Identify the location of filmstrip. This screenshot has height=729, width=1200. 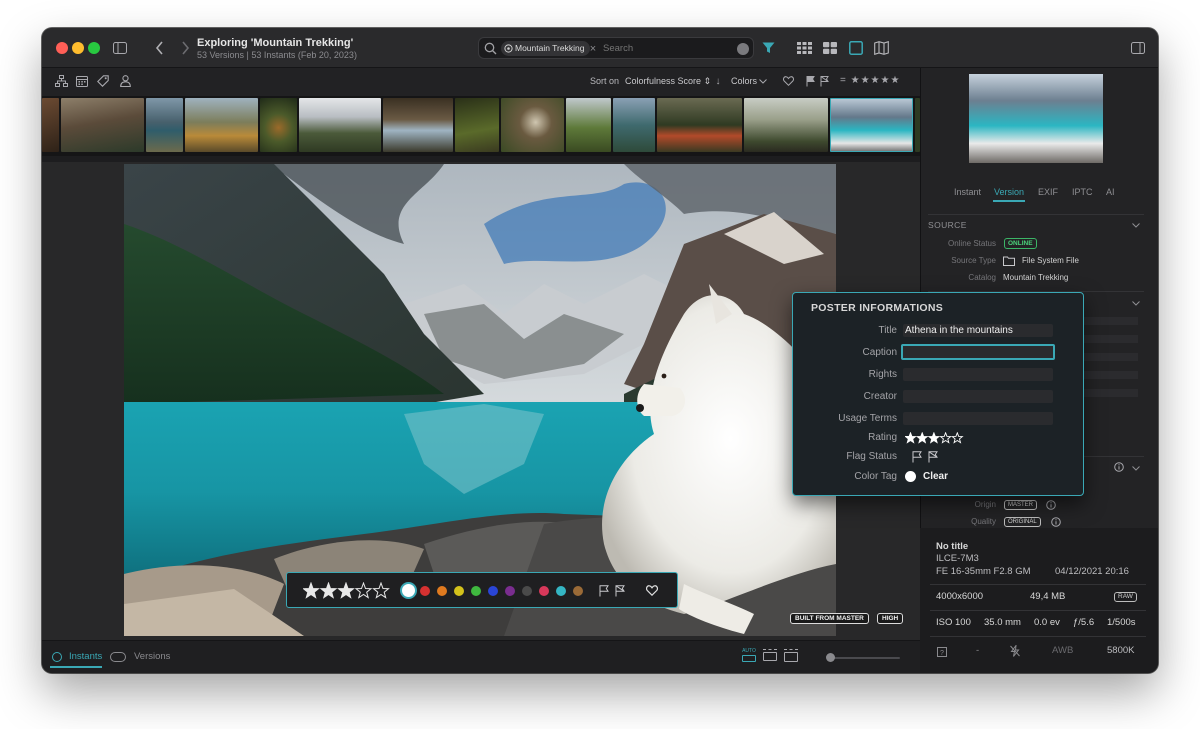
(481, 126).